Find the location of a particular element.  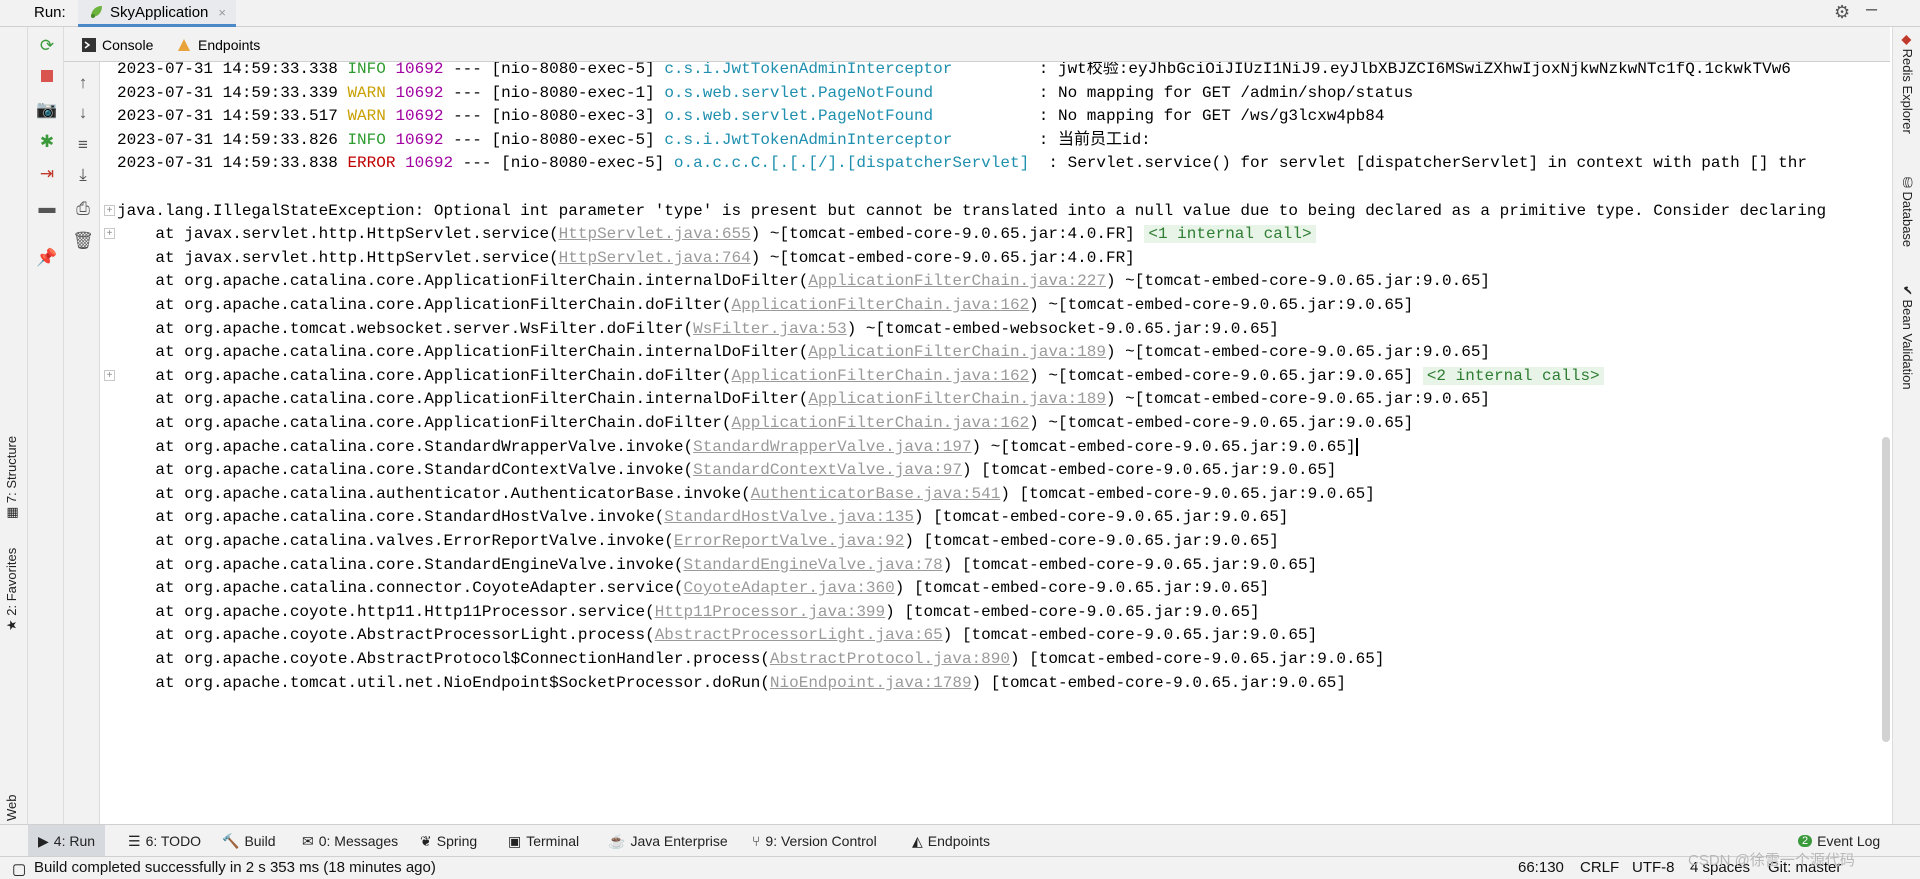

pin-icon: 📌 is located at coordinates (47, 258).